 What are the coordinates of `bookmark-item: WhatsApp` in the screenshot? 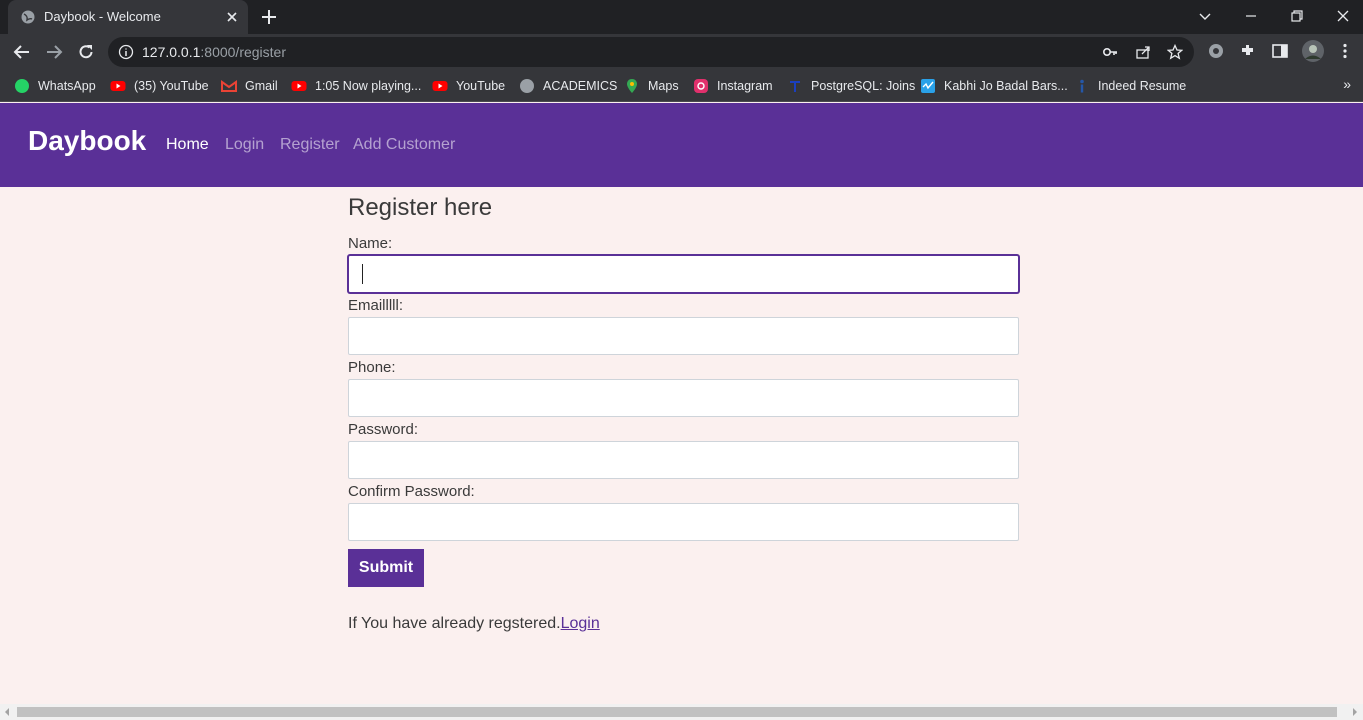 It's located at (55, 86).